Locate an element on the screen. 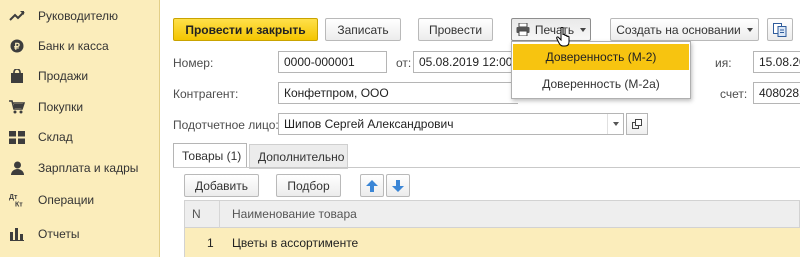 This screenshot has height=257, width=800. structure-button is located at coordinates (780, 29).